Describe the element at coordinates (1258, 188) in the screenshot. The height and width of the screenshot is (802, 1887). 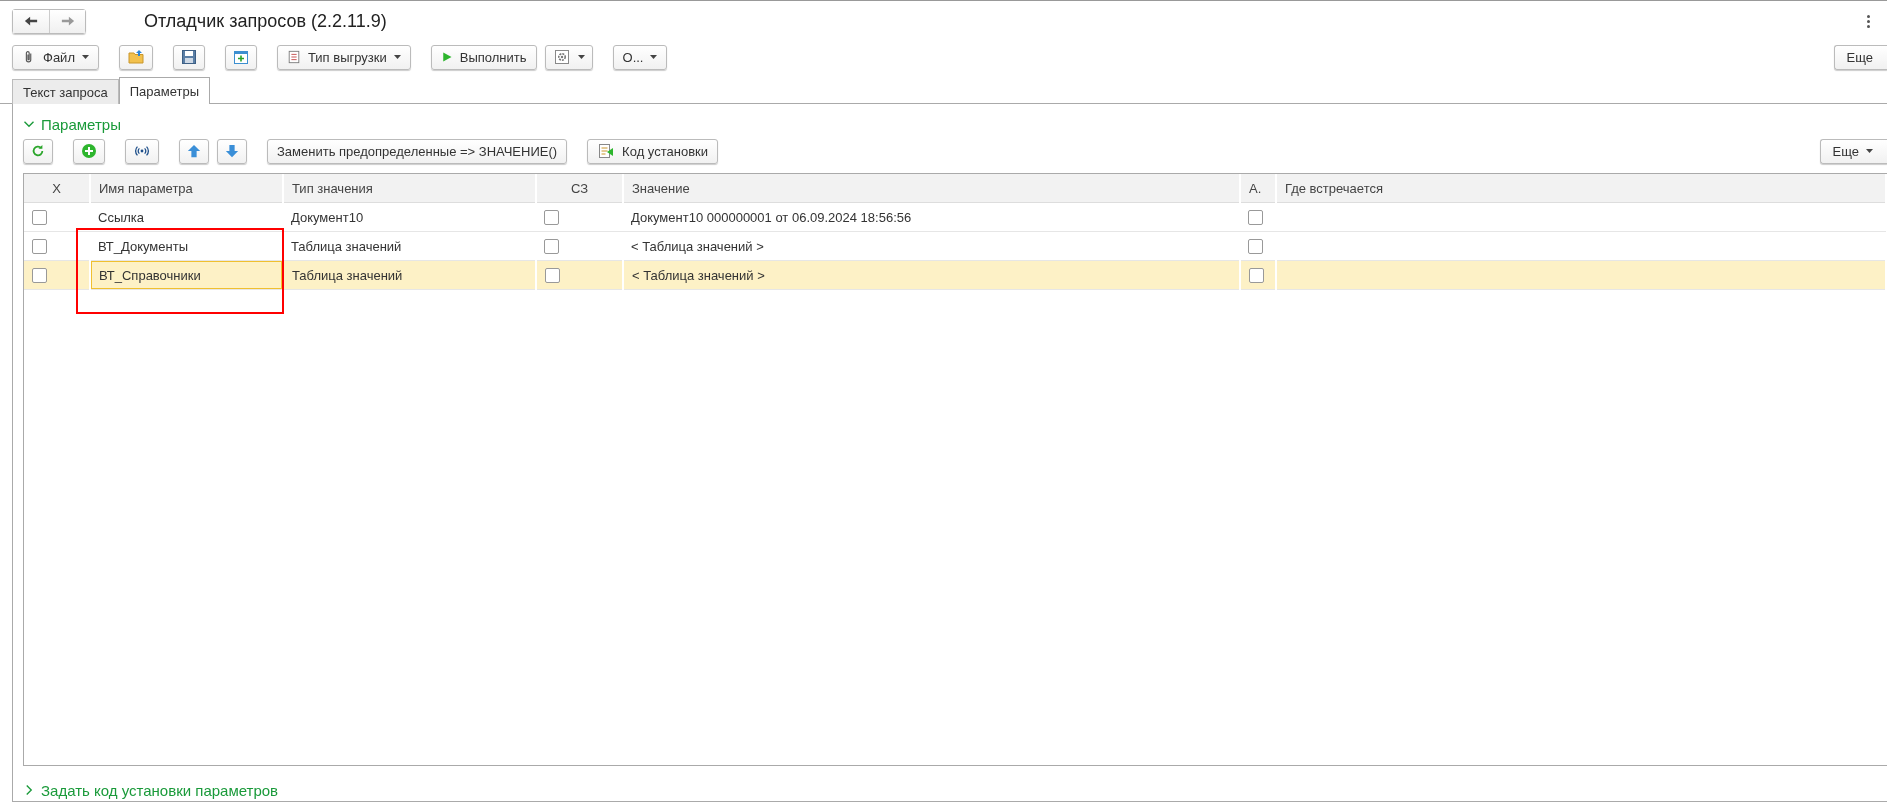
I see `column-header: А.` at that location.